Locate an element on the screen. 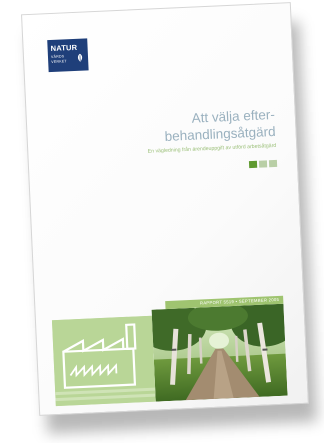  factory-icon is located at coordinates (103, 361).